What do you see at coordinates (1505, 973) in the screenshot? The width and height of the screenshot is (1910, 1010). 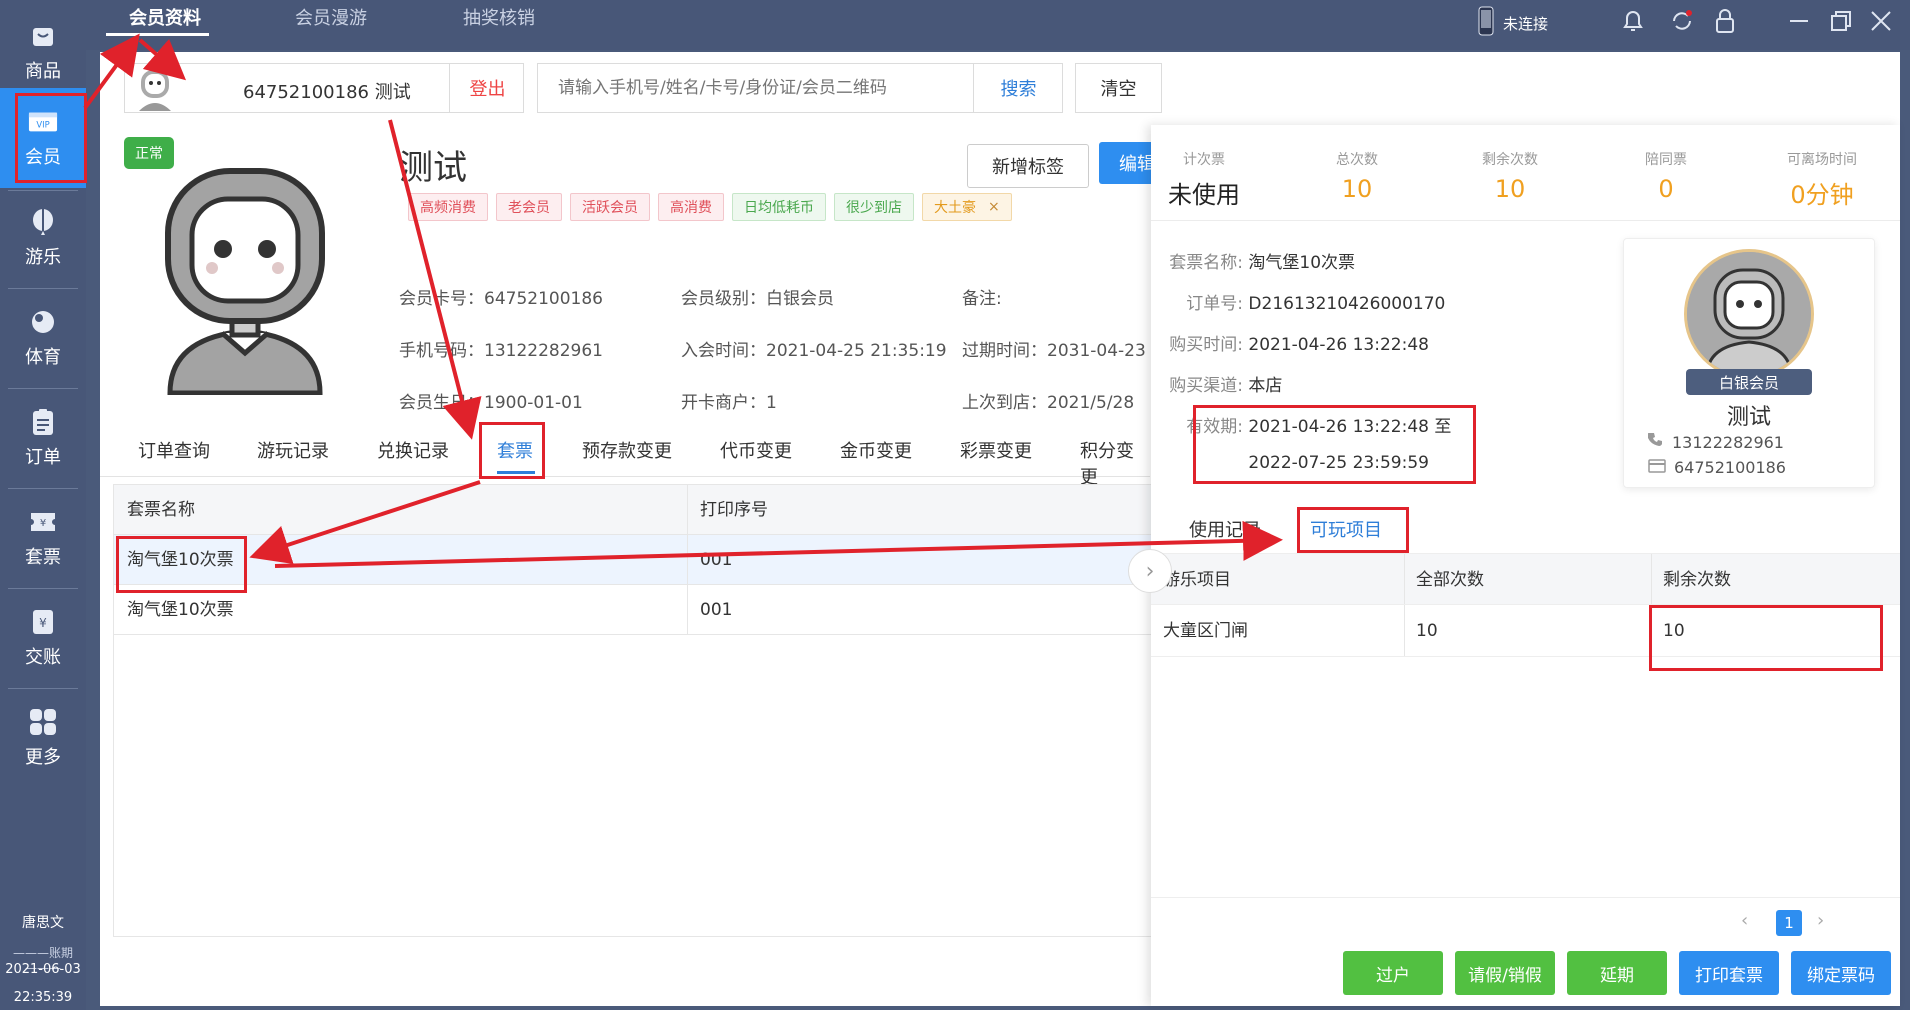 I see `leave-button: 请假/销假` at bounding box center [1505, 973].